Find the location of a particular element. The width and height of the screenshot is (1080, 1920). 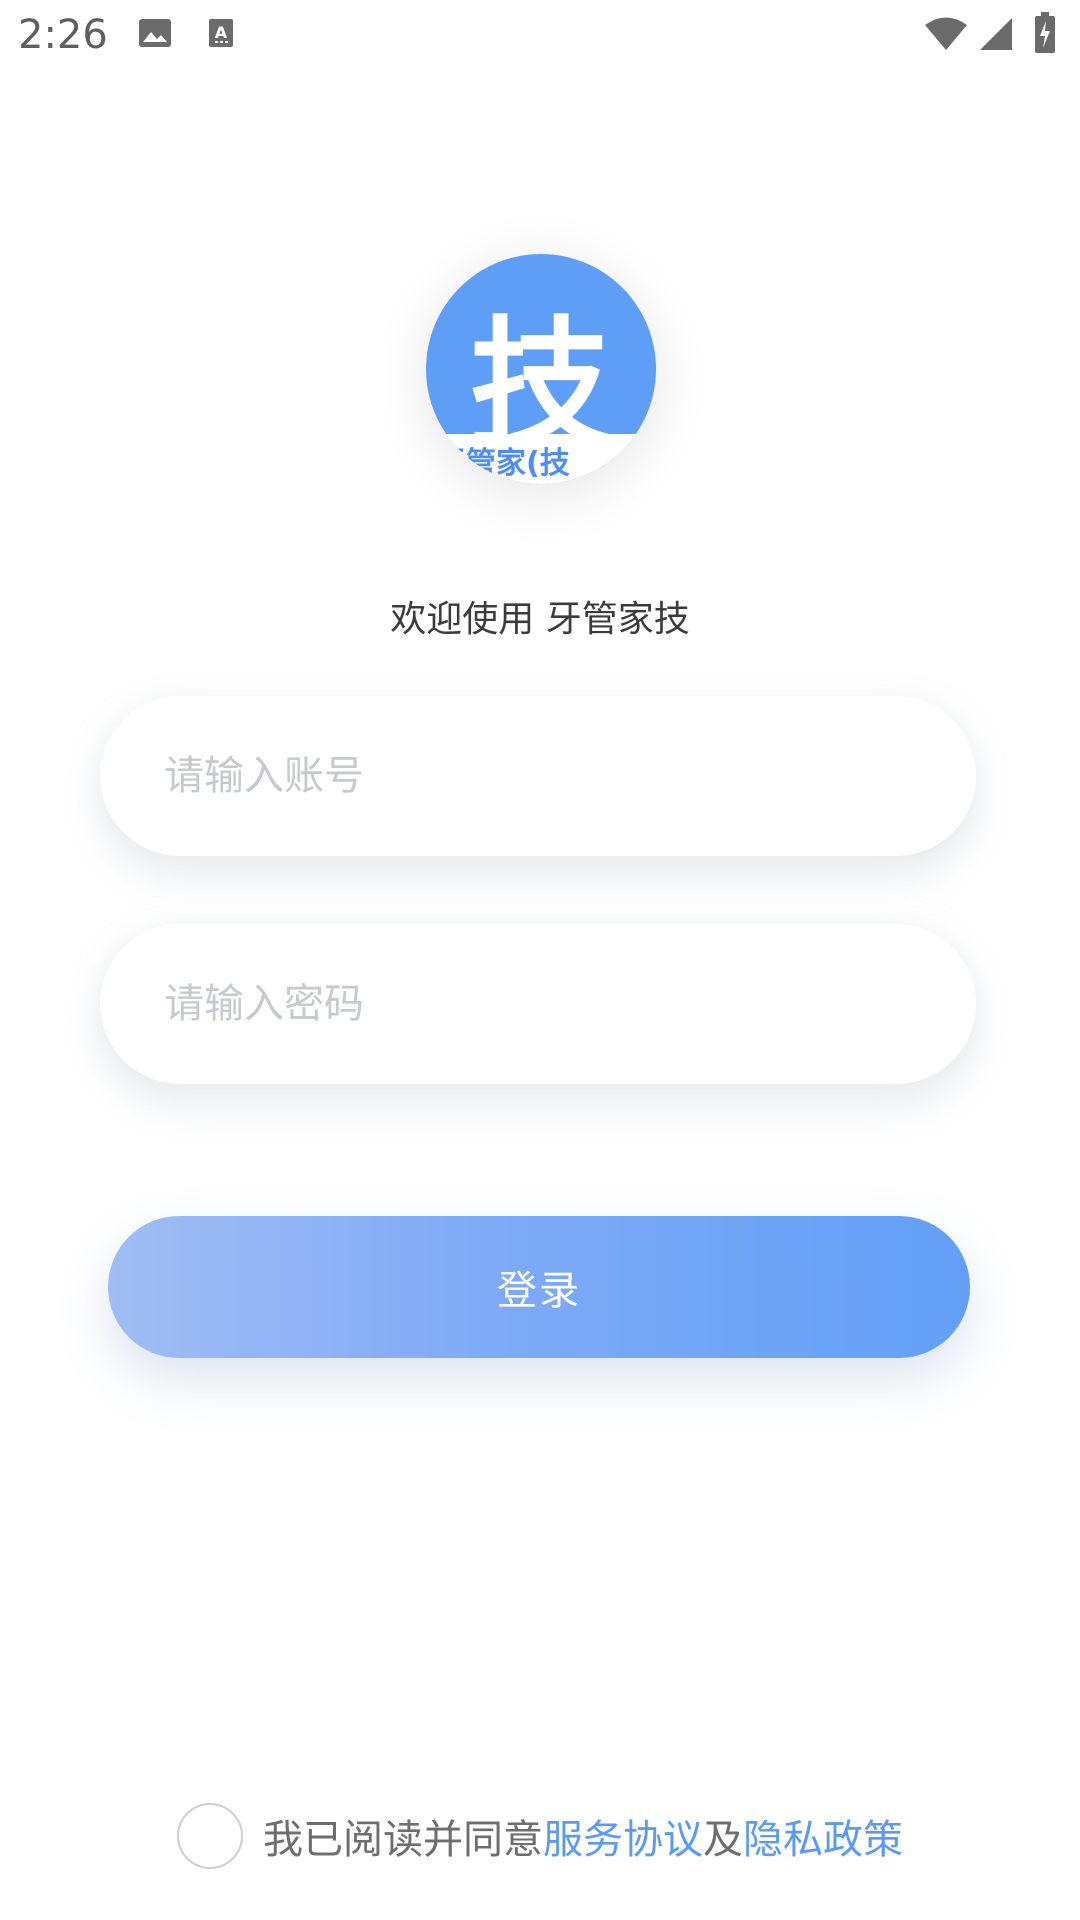

image-icon is located at coordinates (155, 35).